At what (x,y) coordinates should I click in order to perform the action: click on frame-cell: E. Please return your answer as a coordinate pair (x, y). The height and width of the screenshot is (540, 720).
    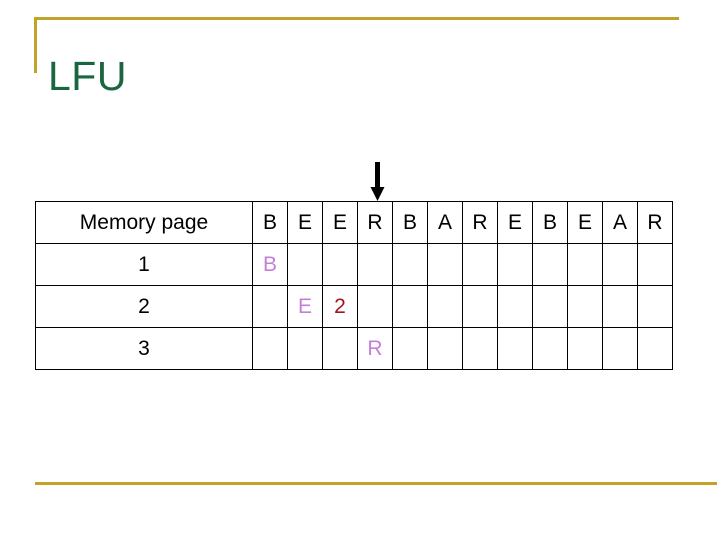
    Looking at the image, I should click on (305, 306).